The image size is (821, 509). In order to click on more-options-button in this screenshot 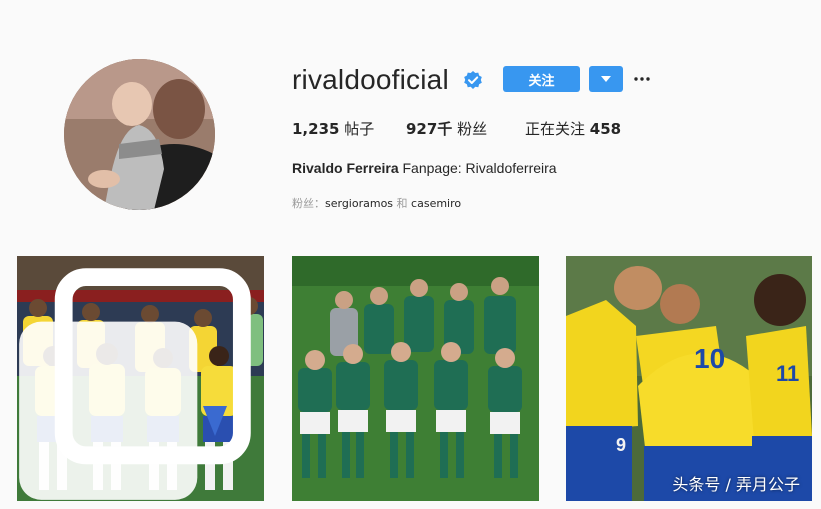, I will do `click(642, 79)`.